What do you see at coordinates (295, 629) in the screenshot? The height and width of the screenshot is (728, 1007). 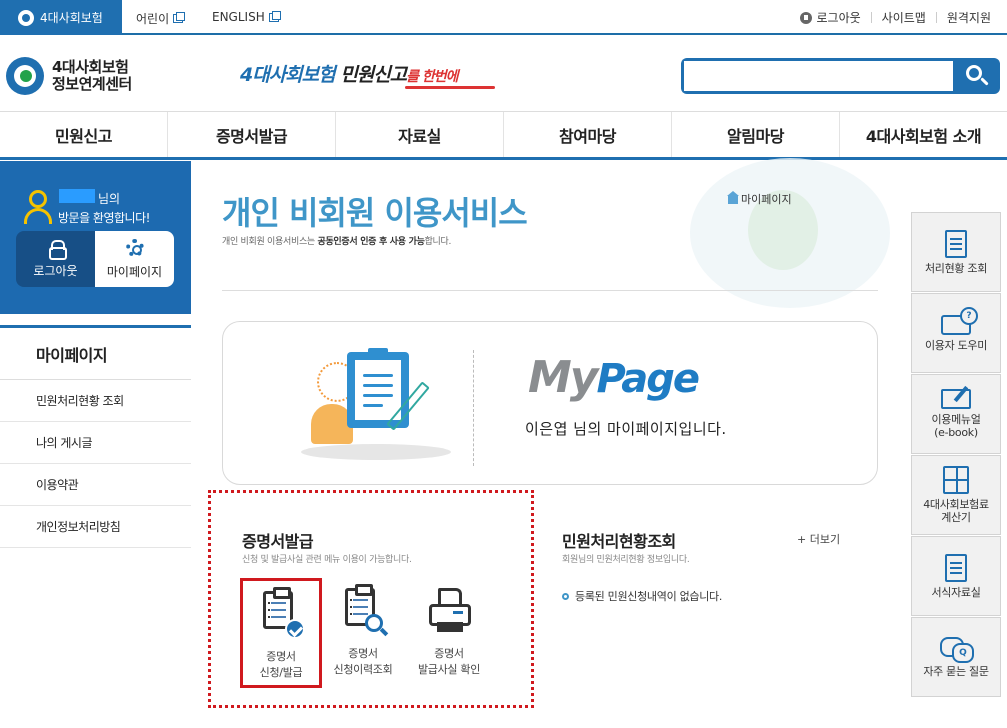 I see `check-icon` at bounding box center [295, 629].